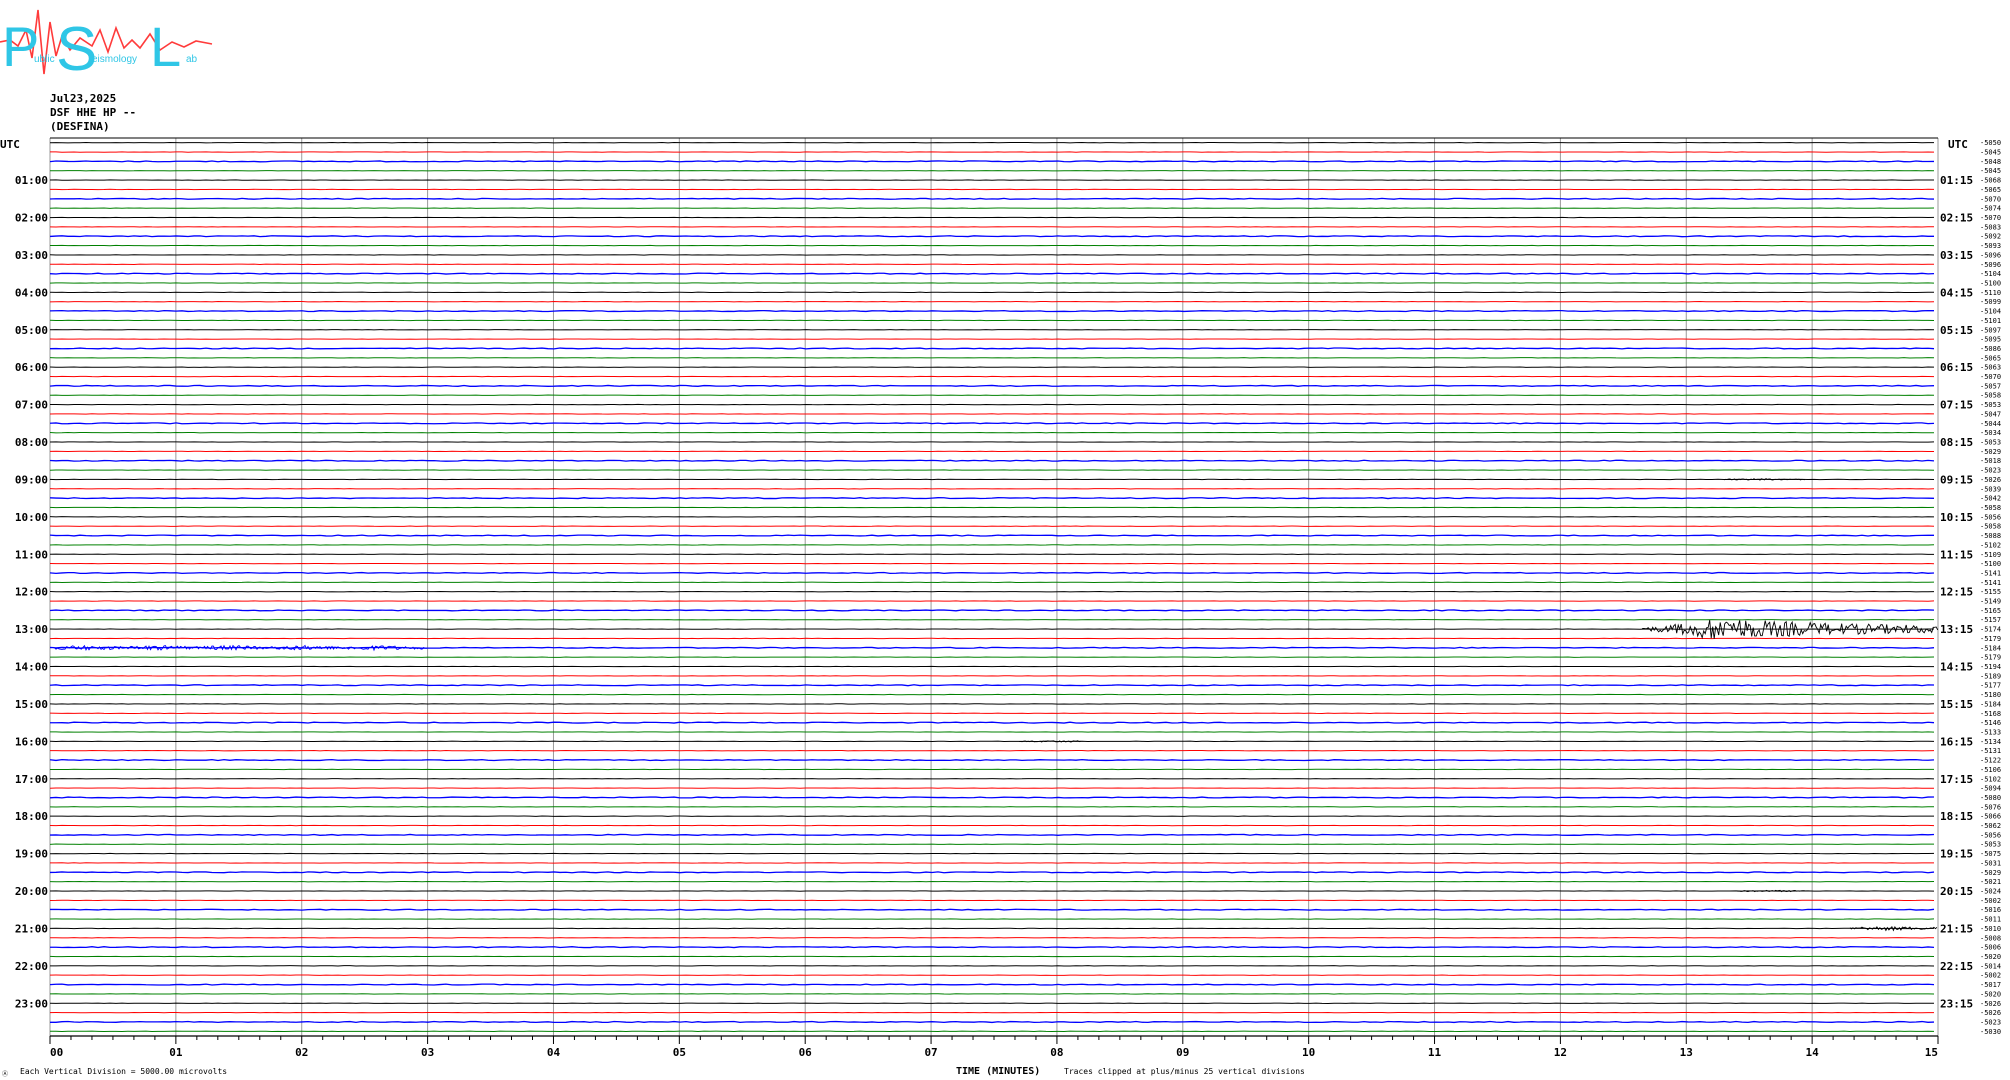  What do you see at coordinates (31, 330) in the screenshot?
I see `left-hour-label: 05:00` at bounding box center [31, 330].